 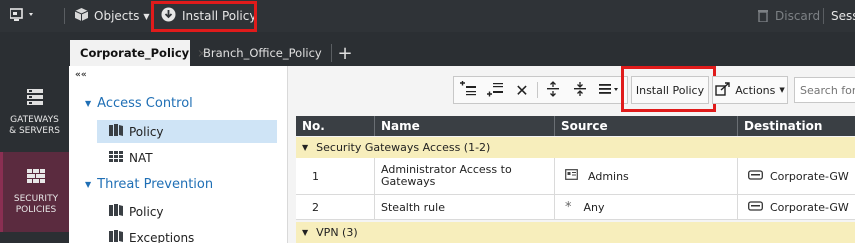 I want to click on nat-grid-icon, so click(x=116, y=158).